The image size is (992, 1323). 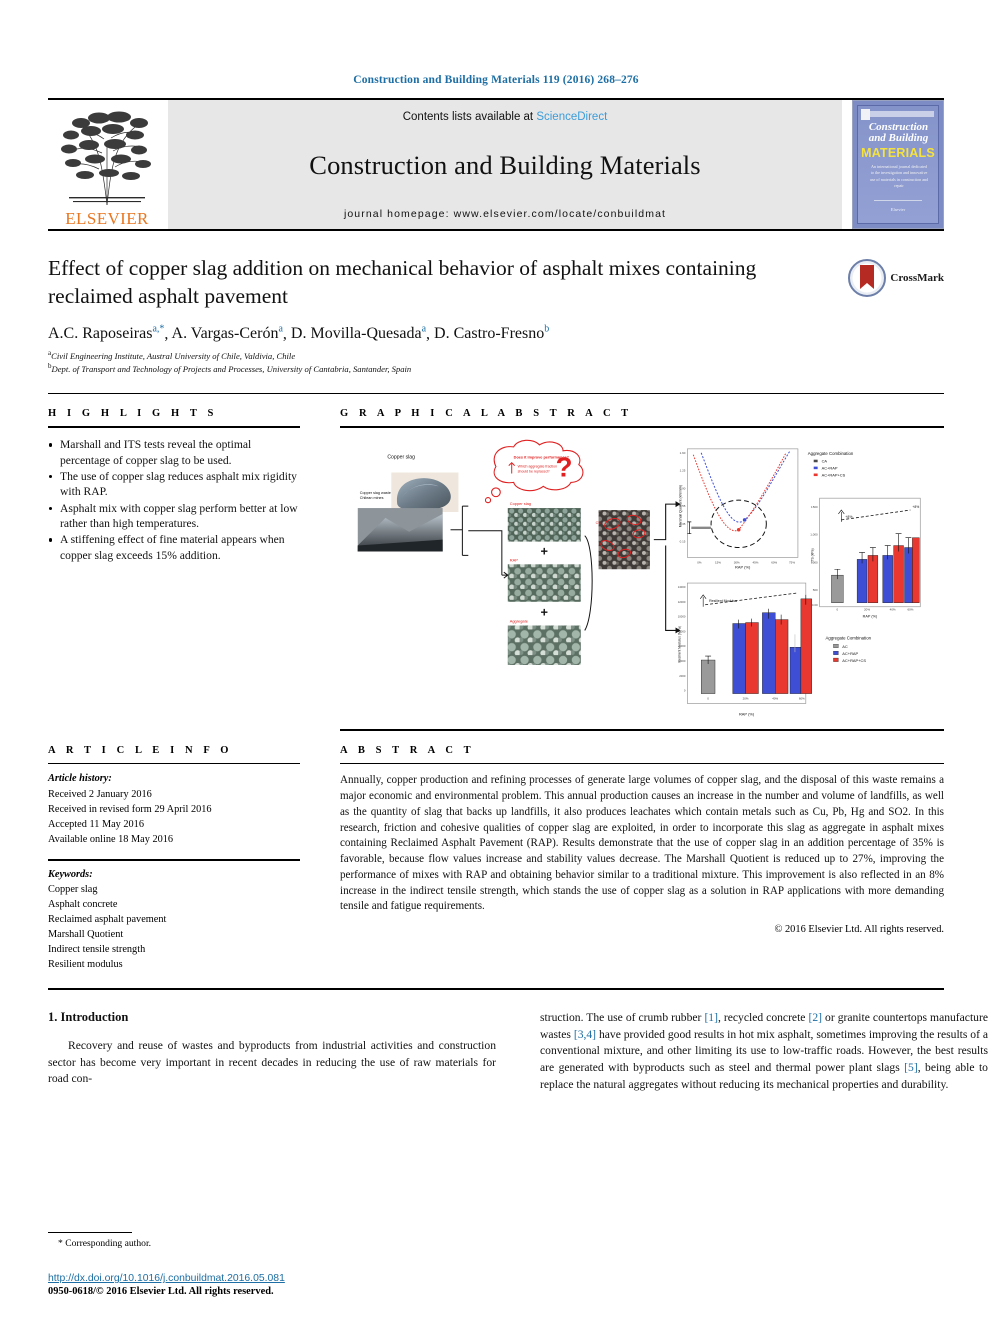 I want to click on citation-link: [1], so click(x=711, y=1017).